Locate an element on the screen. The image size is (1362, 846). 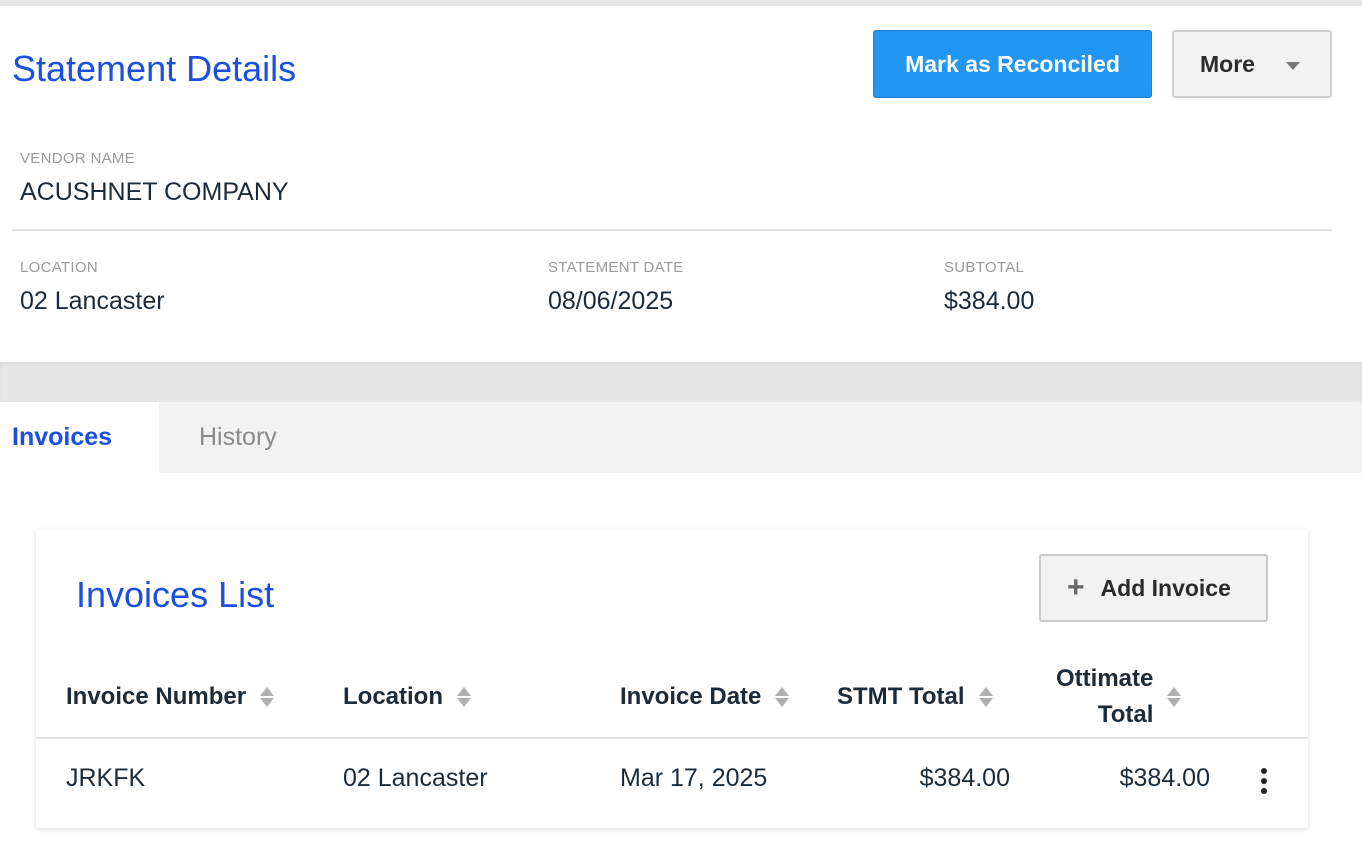
location-label: LOCATION is located at coordinates (59, 267).